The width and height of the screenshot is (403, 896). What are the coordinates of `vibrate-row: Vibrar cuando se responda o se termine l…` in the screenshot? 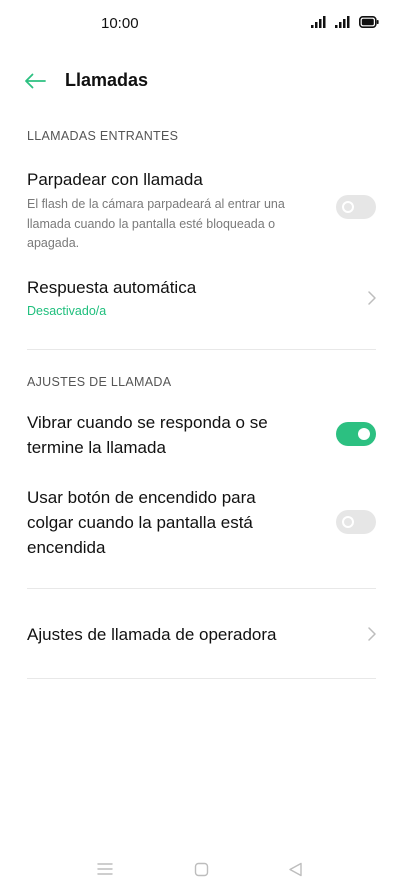 It's located at (201, 436).